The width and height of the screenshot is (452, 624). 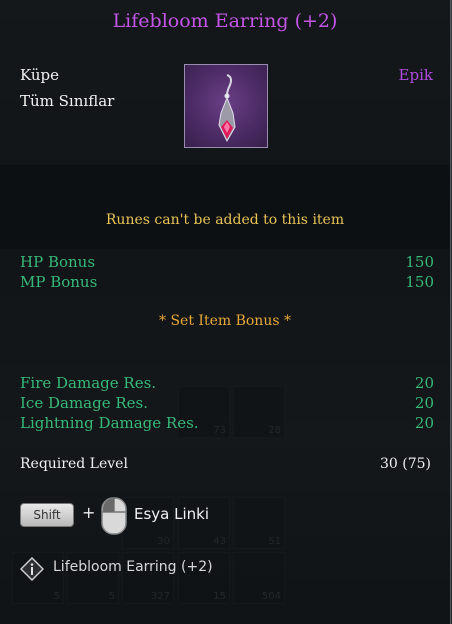 I want to click on item-link-label: Esya Linki, so click(x=172, y=514).